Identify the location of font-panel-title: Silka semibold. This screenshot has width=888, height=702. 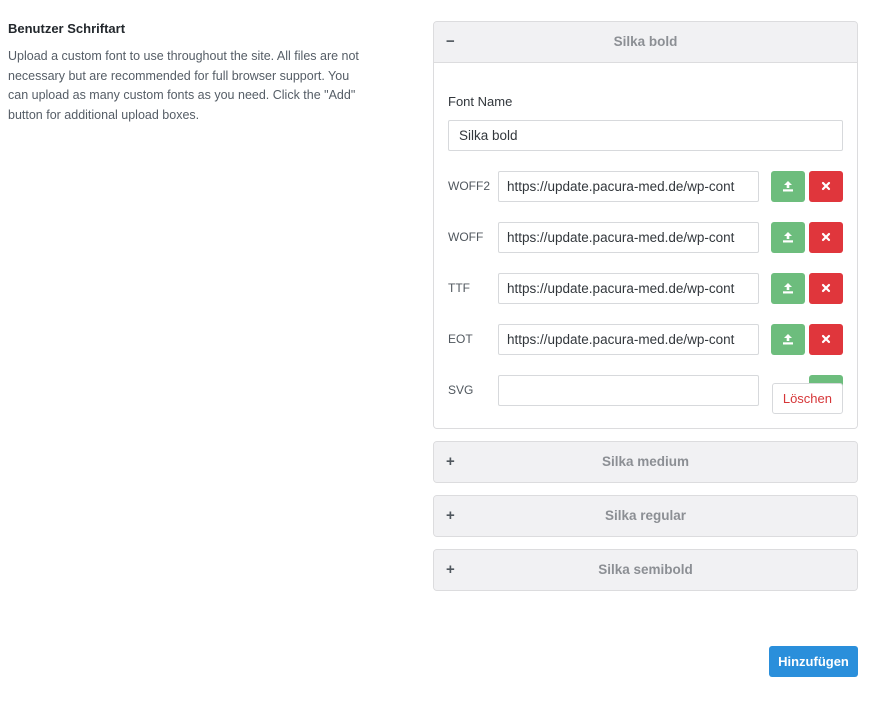
(645, 569).